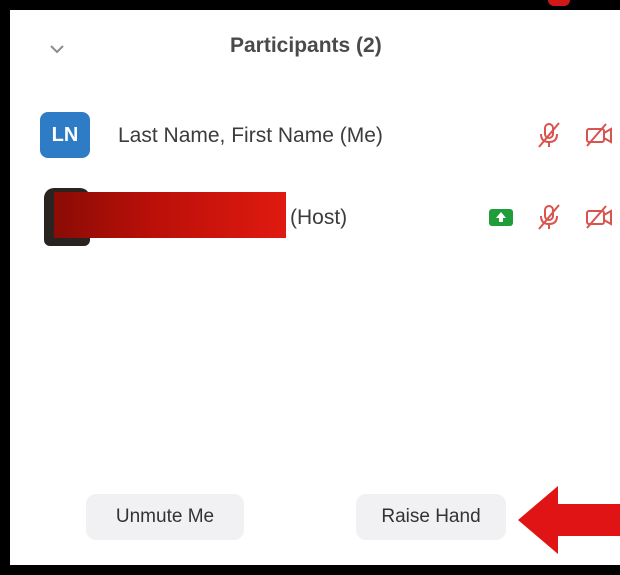 The height and width of the screenshot is (575, 620). I want to click on collapse-button, so click(57, 49).